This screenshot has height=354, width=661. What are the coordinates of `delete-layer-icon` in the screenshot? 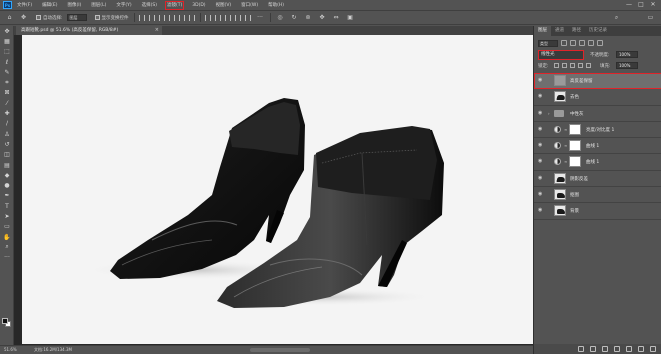 It's located at (653, 349).